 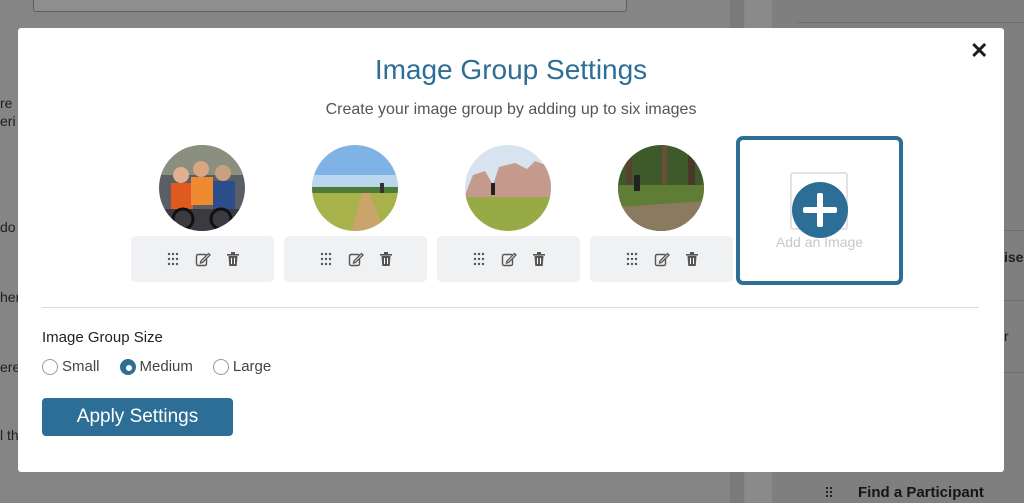 What do you see at coordinates (1014, 257) in the screenshot?
I see `background-text: ise` at bounding box center [1014, 257].